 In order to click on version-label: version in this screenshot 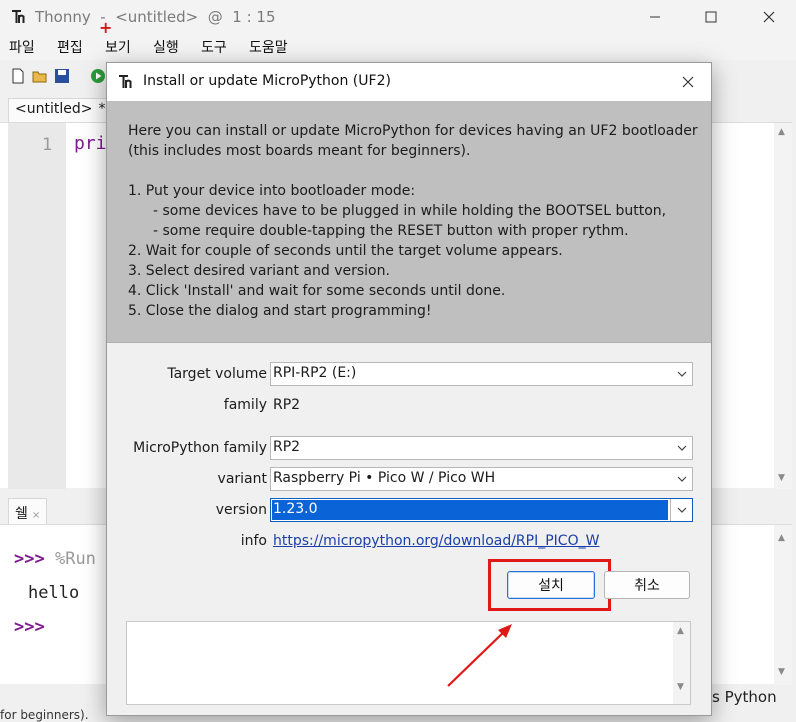, I will do `click(241, 510)`.